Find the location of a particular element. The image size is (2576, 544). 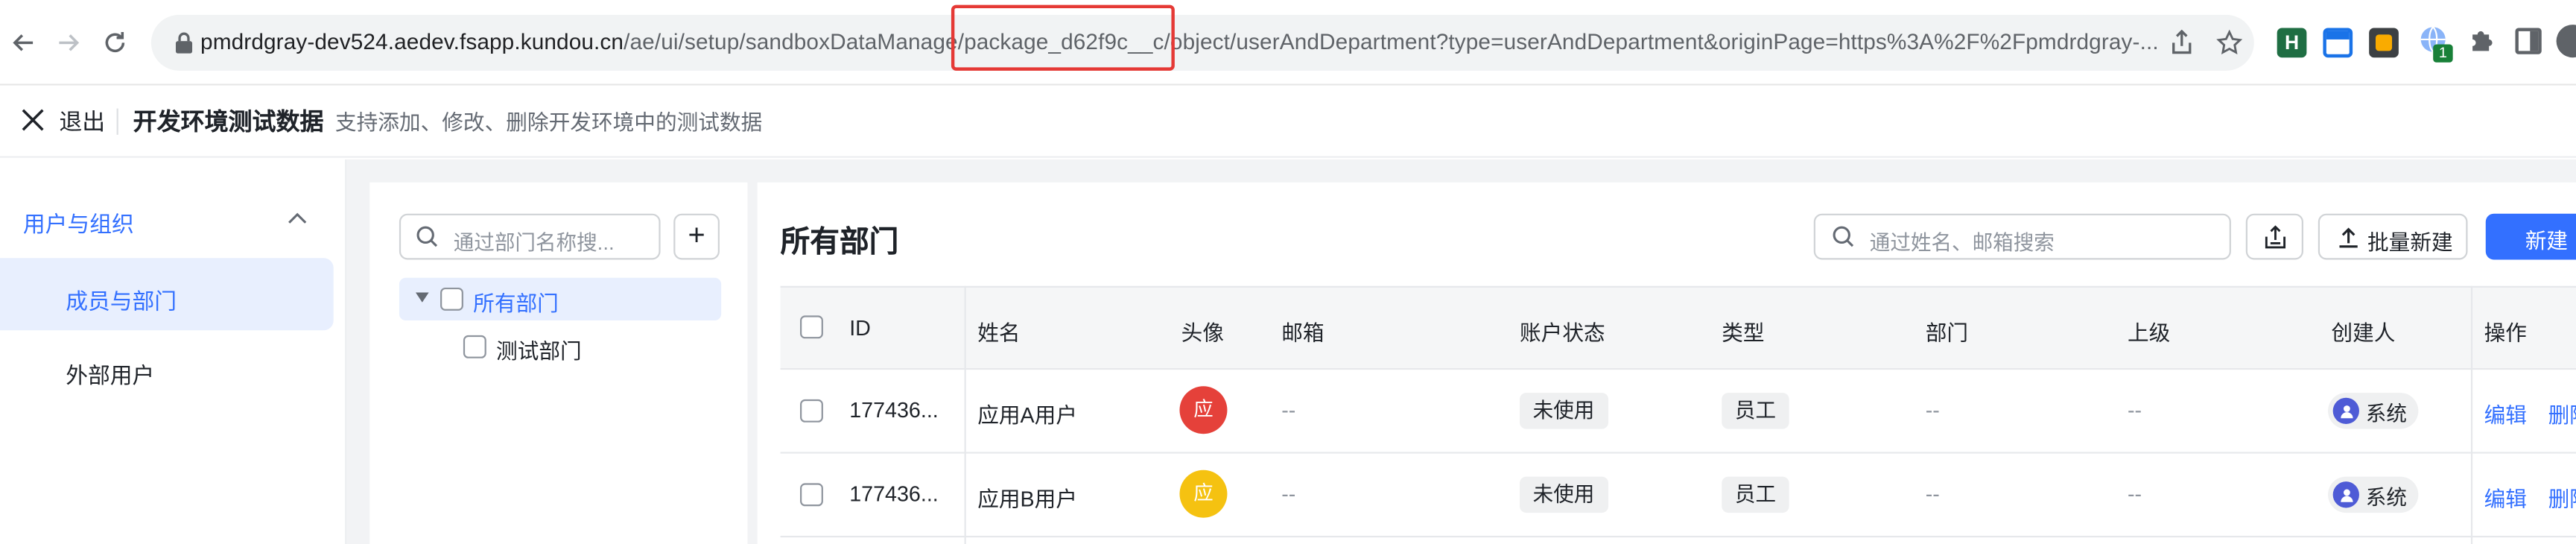

add-department-button: + is located at coordinates (696, 236).